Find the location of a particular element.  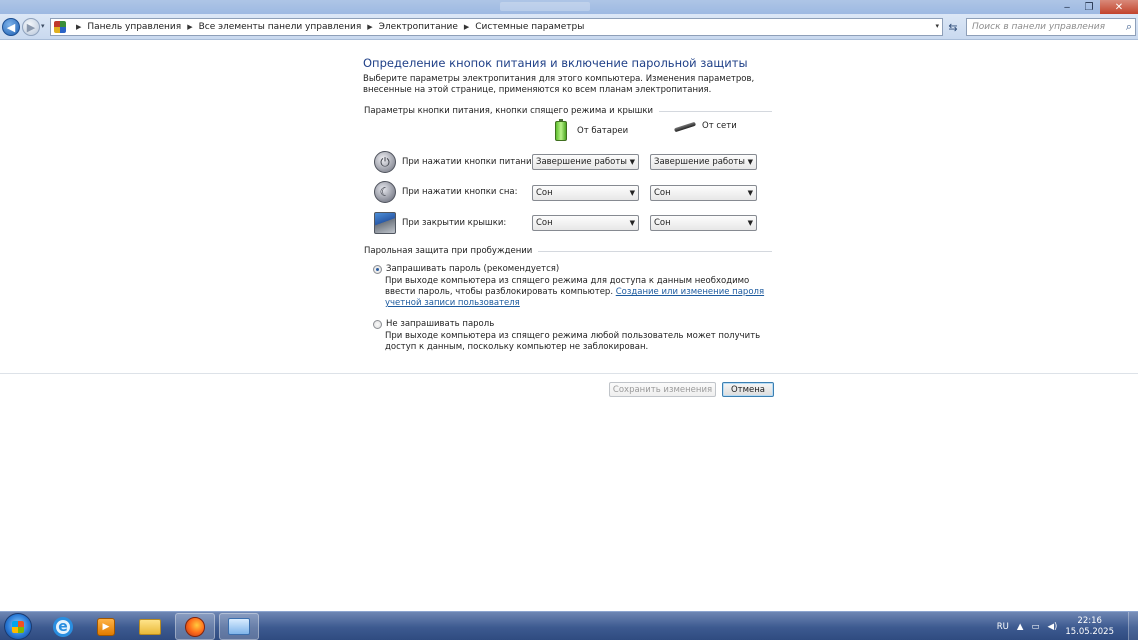

window-titlebar: ‒ ❐ ✕ is located at coordinates (569, 7).